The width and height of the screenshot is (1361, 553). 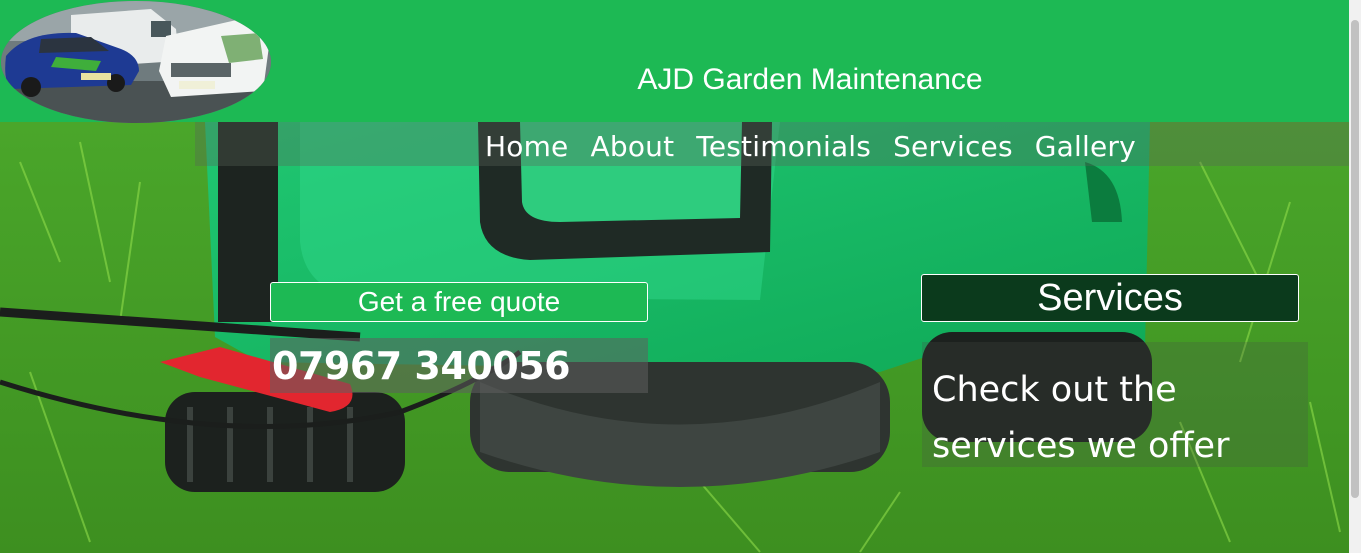 What do you see at coordinates (1085, 147) in the screenshot?
I see `nav-gallery: Gallery` at bounding box center [1085, 147].